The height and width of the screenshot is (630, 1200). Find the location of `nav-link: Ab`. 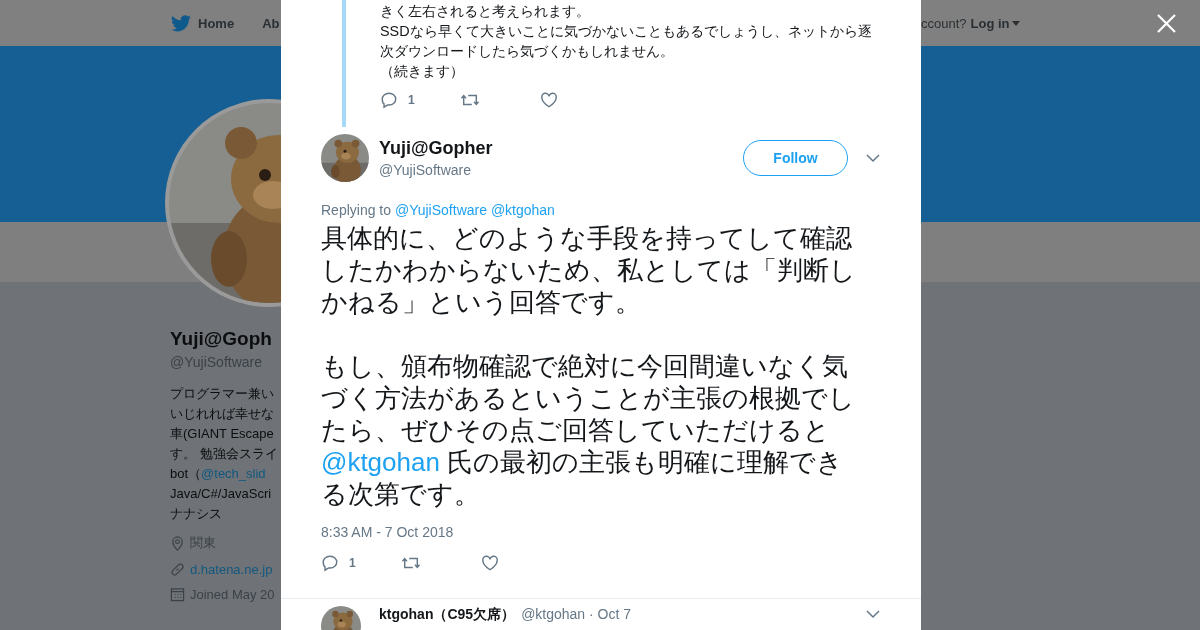

nav-link: Ab is located at coordinates (271, 23).